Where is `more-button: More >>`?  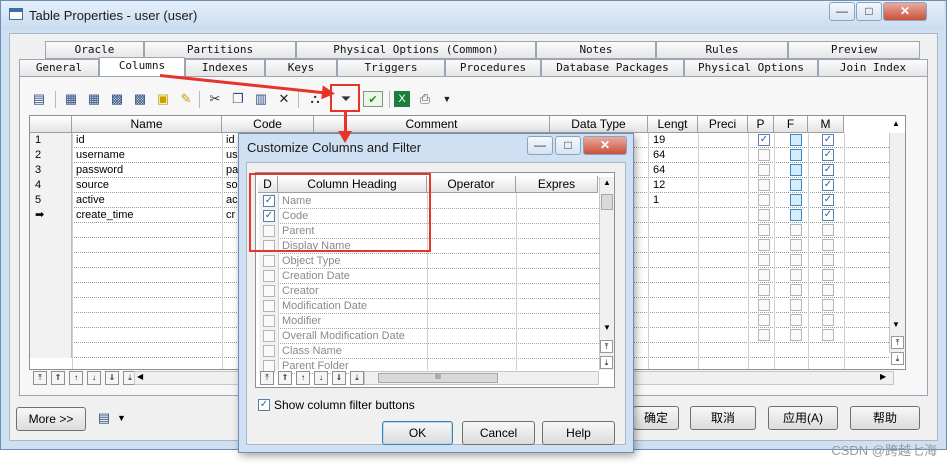
more-button: More >> is located at coordinates (51, 419).